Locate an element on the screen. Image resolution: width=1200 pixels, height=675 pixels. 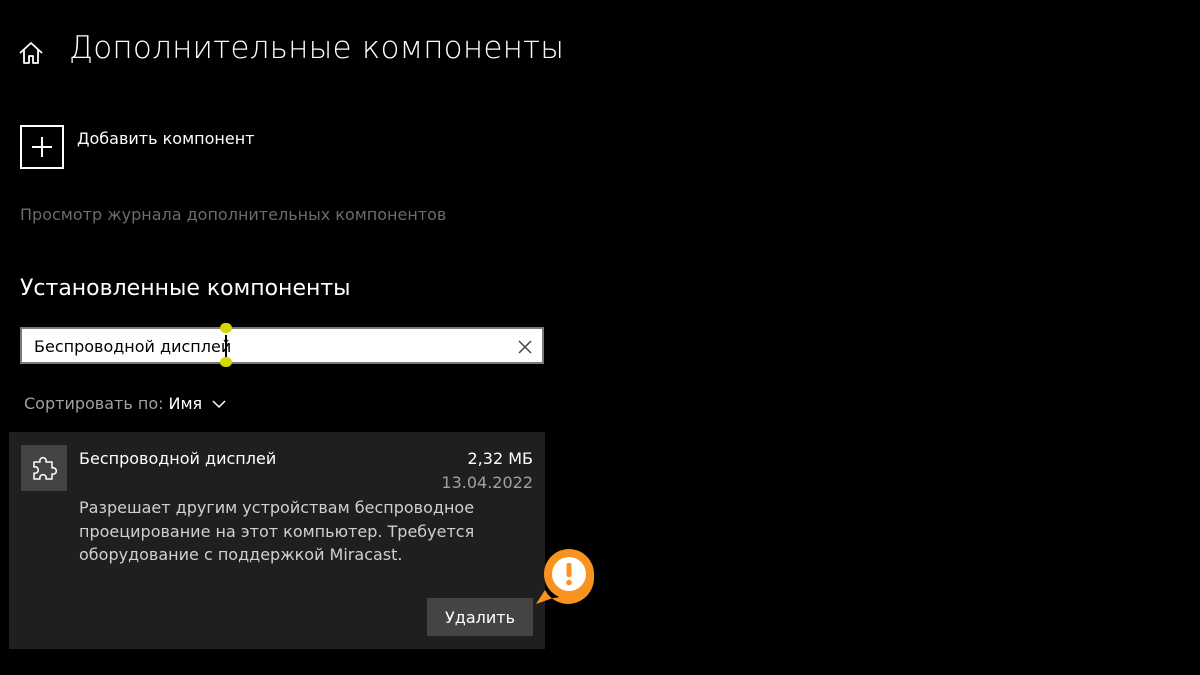
puzzle-icon is located at coordinates (44, 468).